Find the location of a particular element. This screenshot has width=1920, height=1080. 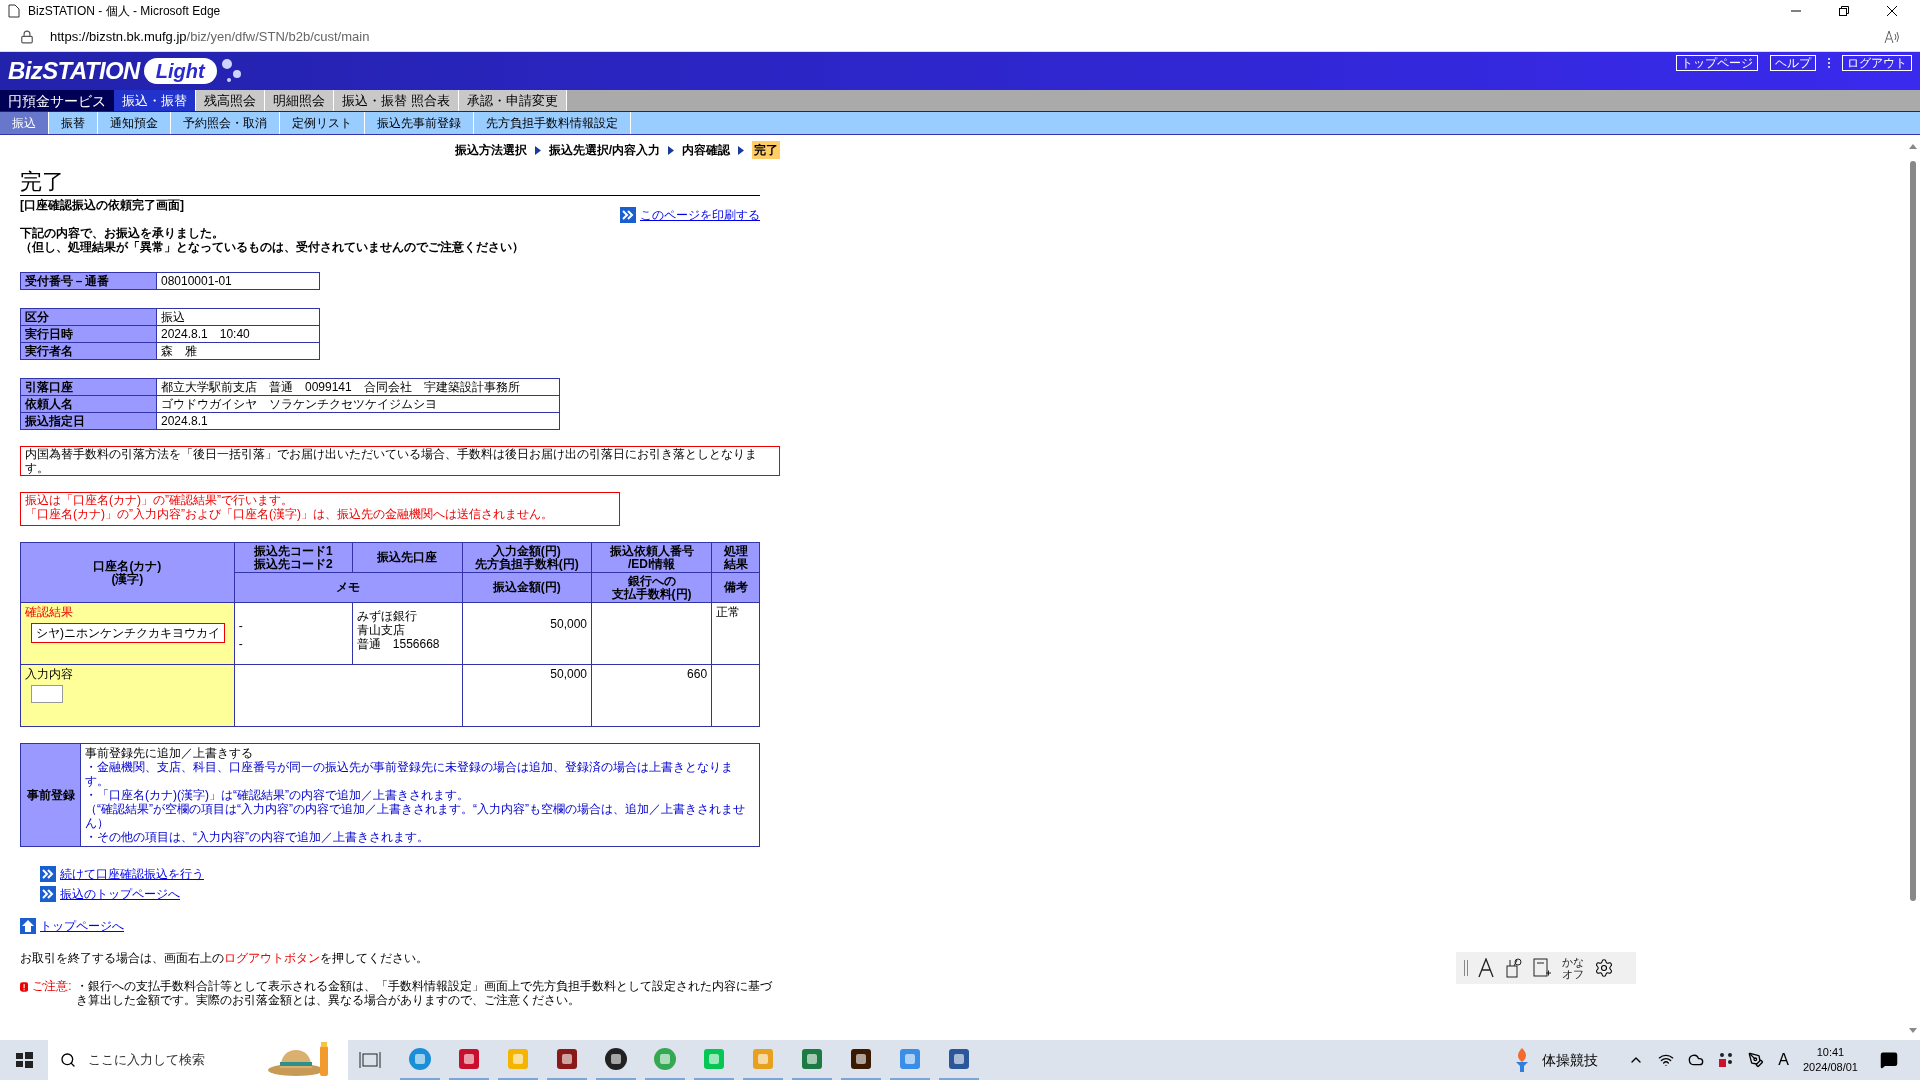

info-value: 振込 is located at coordinates (238, 317).